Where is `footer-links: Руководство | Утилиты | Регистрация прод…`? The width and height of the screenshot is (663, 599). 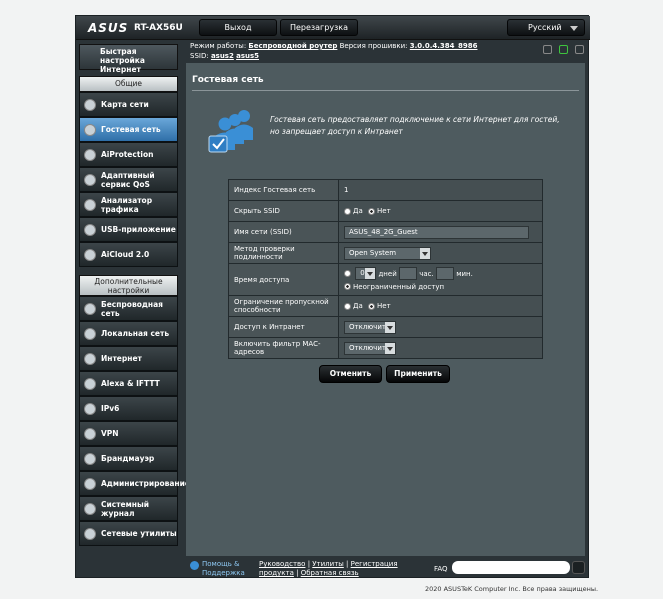 footer-links: Руководство | Утилиты | Регистрация прод… is located at coordinates (328, 568).